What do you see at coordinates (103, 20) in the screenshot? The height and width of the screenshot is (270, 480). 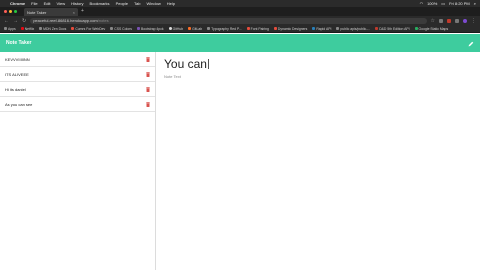 I see `url-path: /notes` at bounding box center [103, 20].